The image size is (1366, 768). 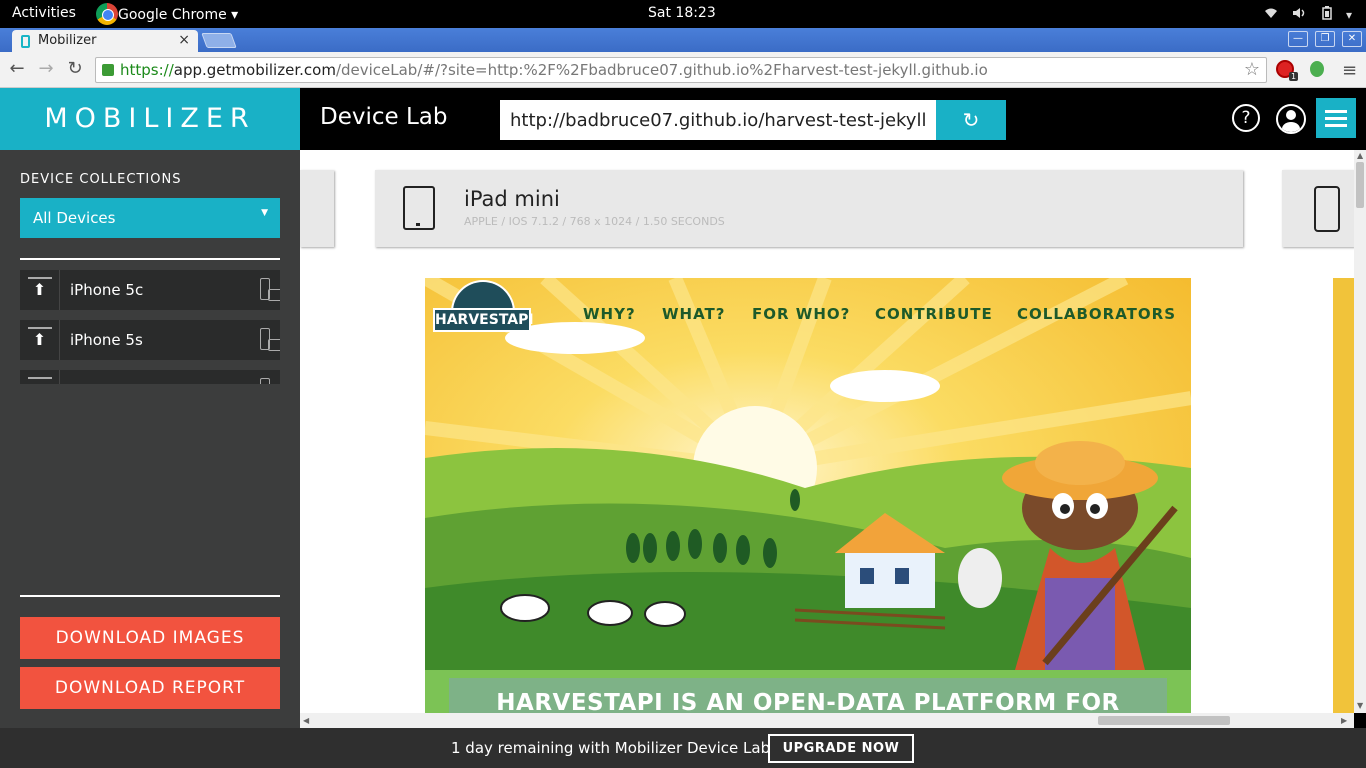 What do you see at coordinates (801, 313) in the screenshot?
I see `preview-nav-for-who: FOR WHO?` at bounding box center [801, 313].